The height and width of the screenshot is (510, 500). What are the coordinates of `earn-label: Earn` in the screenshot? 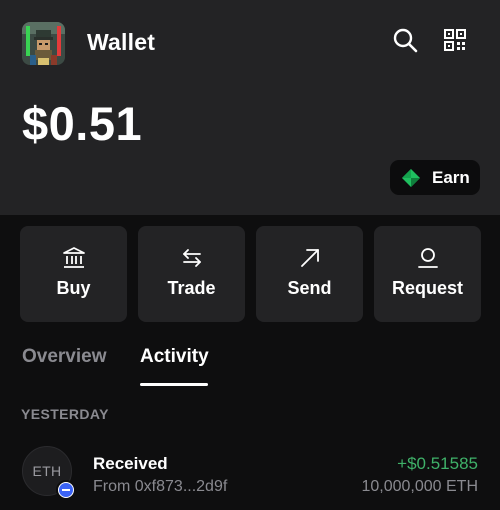 It's located at (451, 177).